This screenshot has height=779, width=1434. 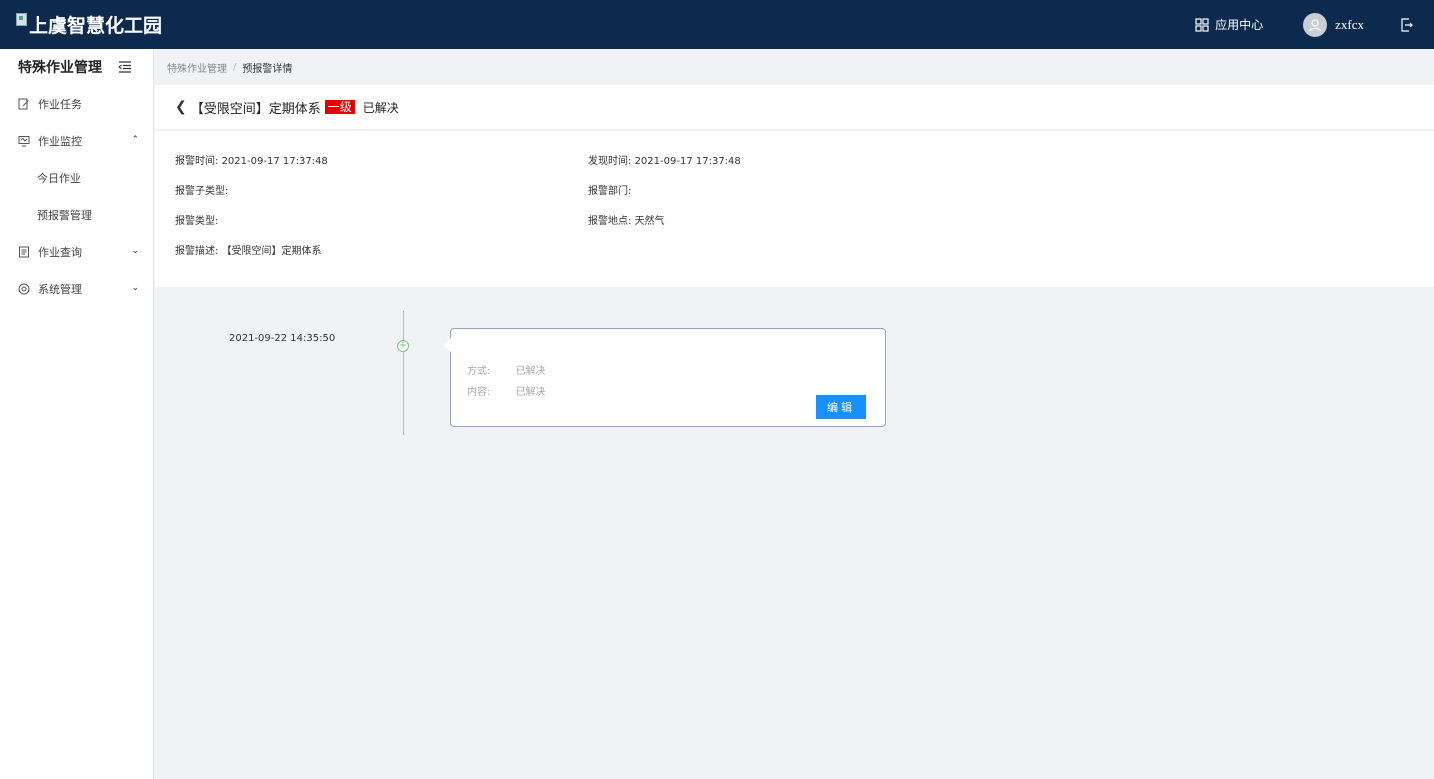 What do you see at coordinates (380, 107) in the screenshot?
I see `status-text: 已解决` at bounding box center [380, 107].